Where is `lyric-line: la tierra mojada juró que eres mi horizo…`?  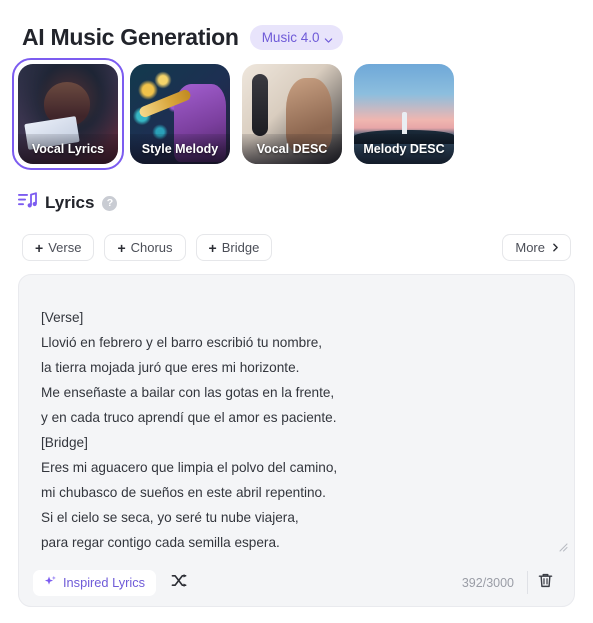 lyric-line: la tierra mojada juró que eres mi horizo… is located at coordinates (170, 367).